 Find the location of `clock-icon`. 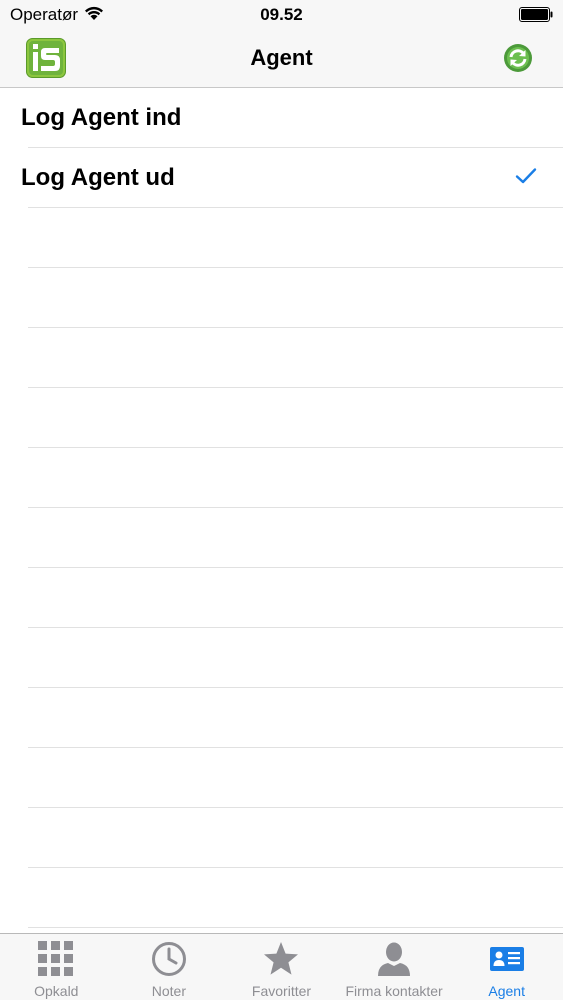

clock-icon is located at coordinates (168, 959).